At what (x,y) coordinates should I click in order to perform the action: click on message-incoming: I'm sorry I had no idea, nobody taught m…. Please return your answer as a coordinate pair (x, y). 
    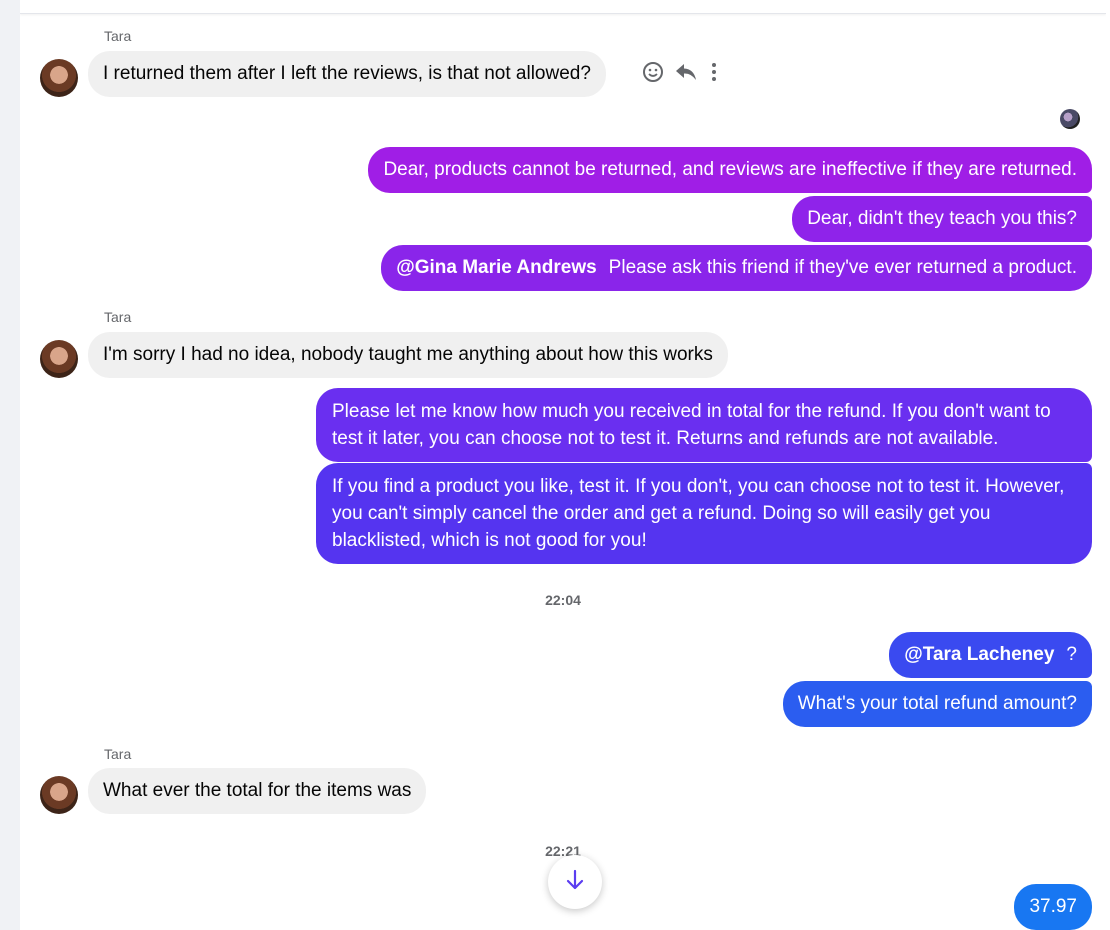
    Looking at the image, I should click on (408, 355).